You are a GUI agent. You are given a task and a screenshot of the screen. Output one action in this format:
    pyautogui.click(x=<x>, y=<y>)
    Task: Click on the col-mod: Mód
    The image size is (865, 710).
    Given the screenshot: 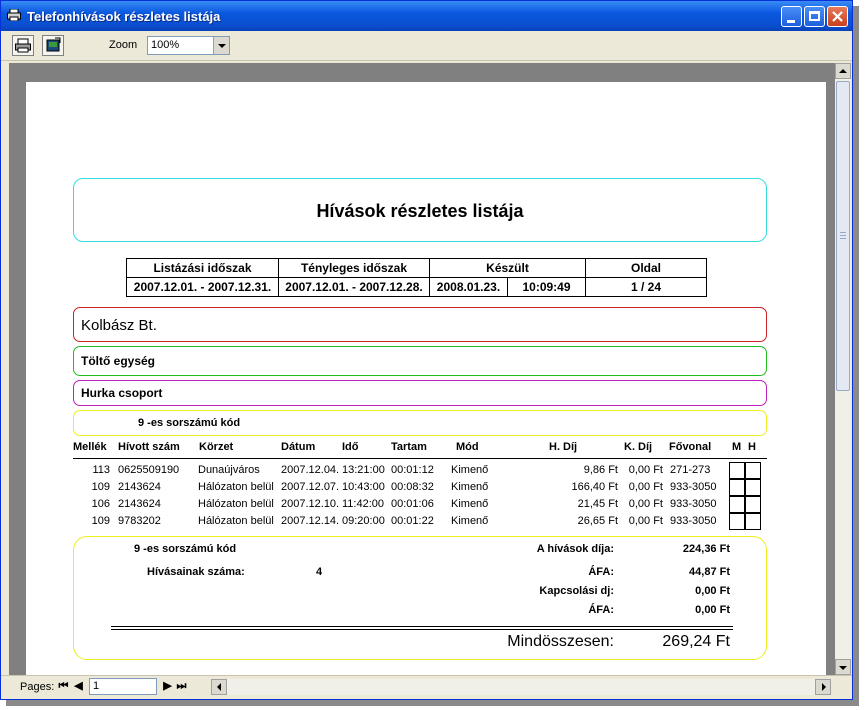 What is the action you would take?
    pyautogui.click(x=467, y=447)
    